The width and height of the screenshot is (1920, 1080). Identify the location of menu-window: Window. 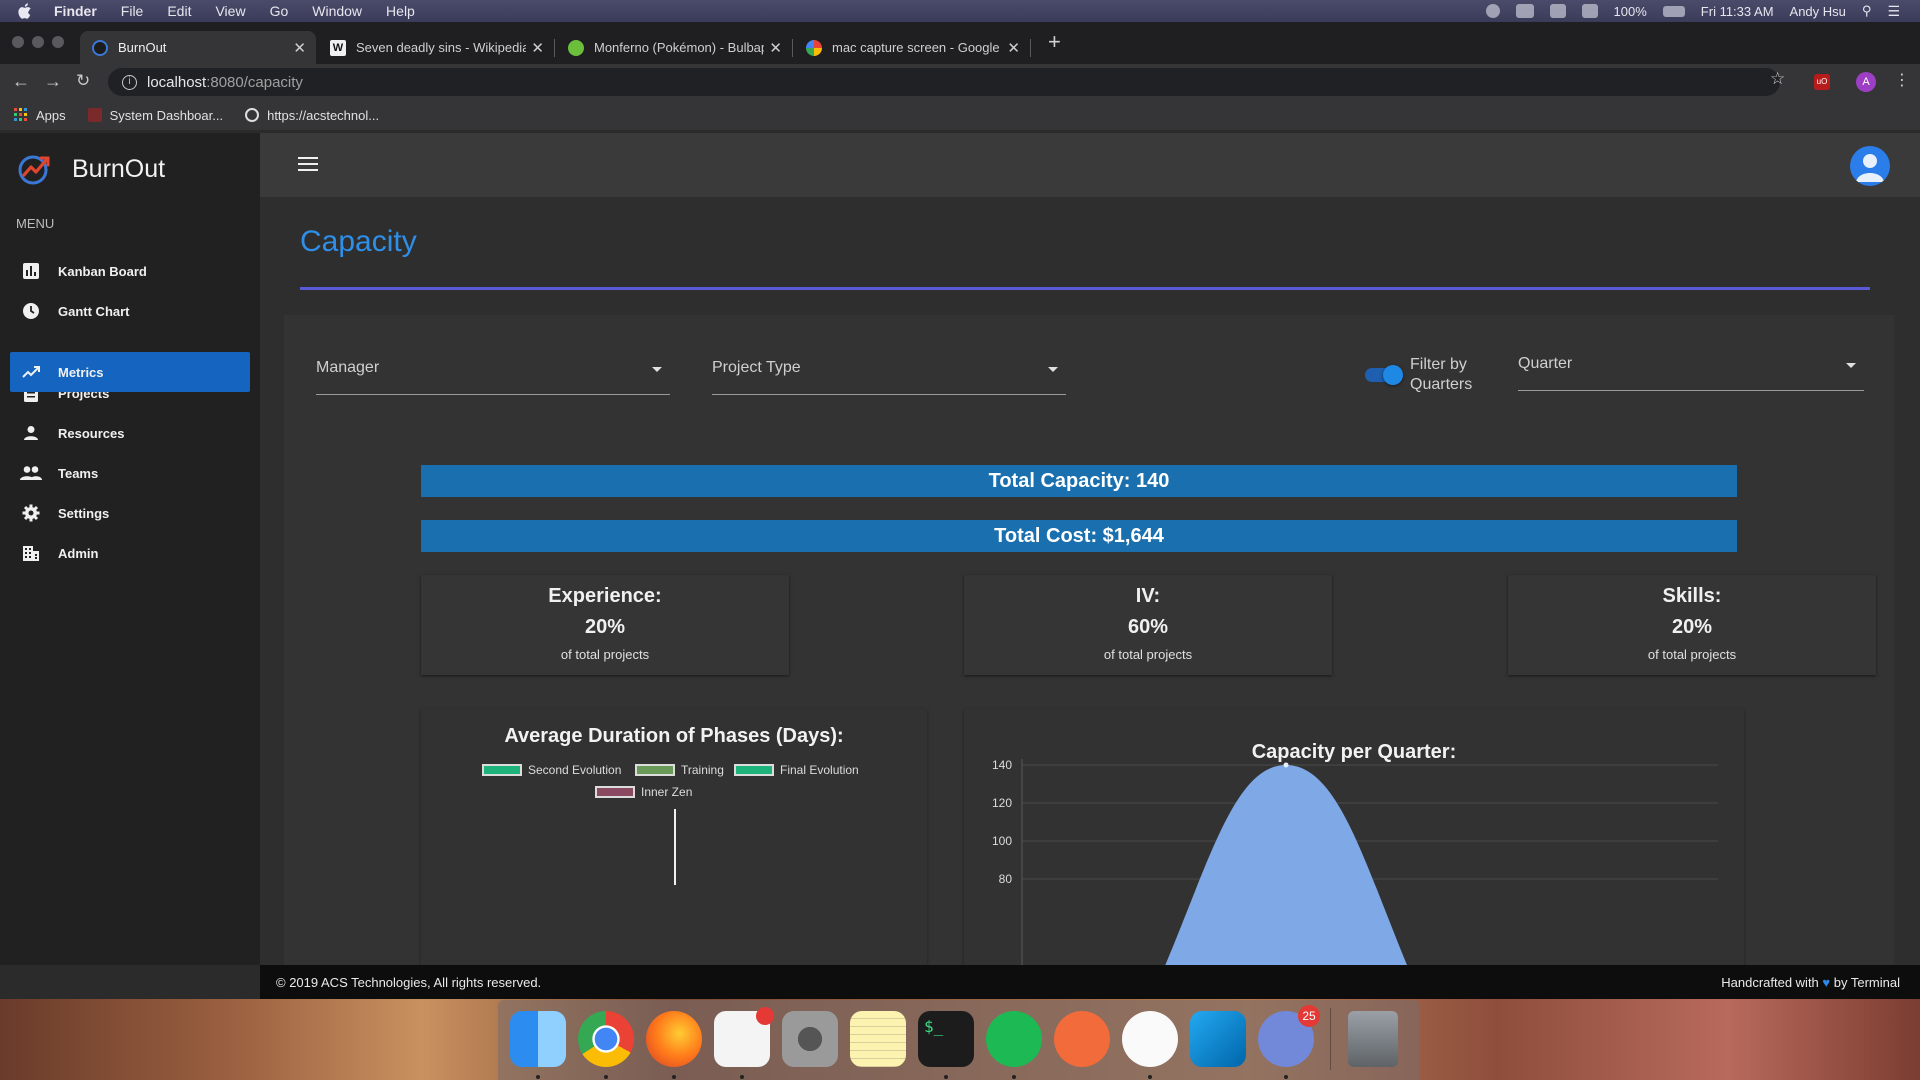
(337, 11).